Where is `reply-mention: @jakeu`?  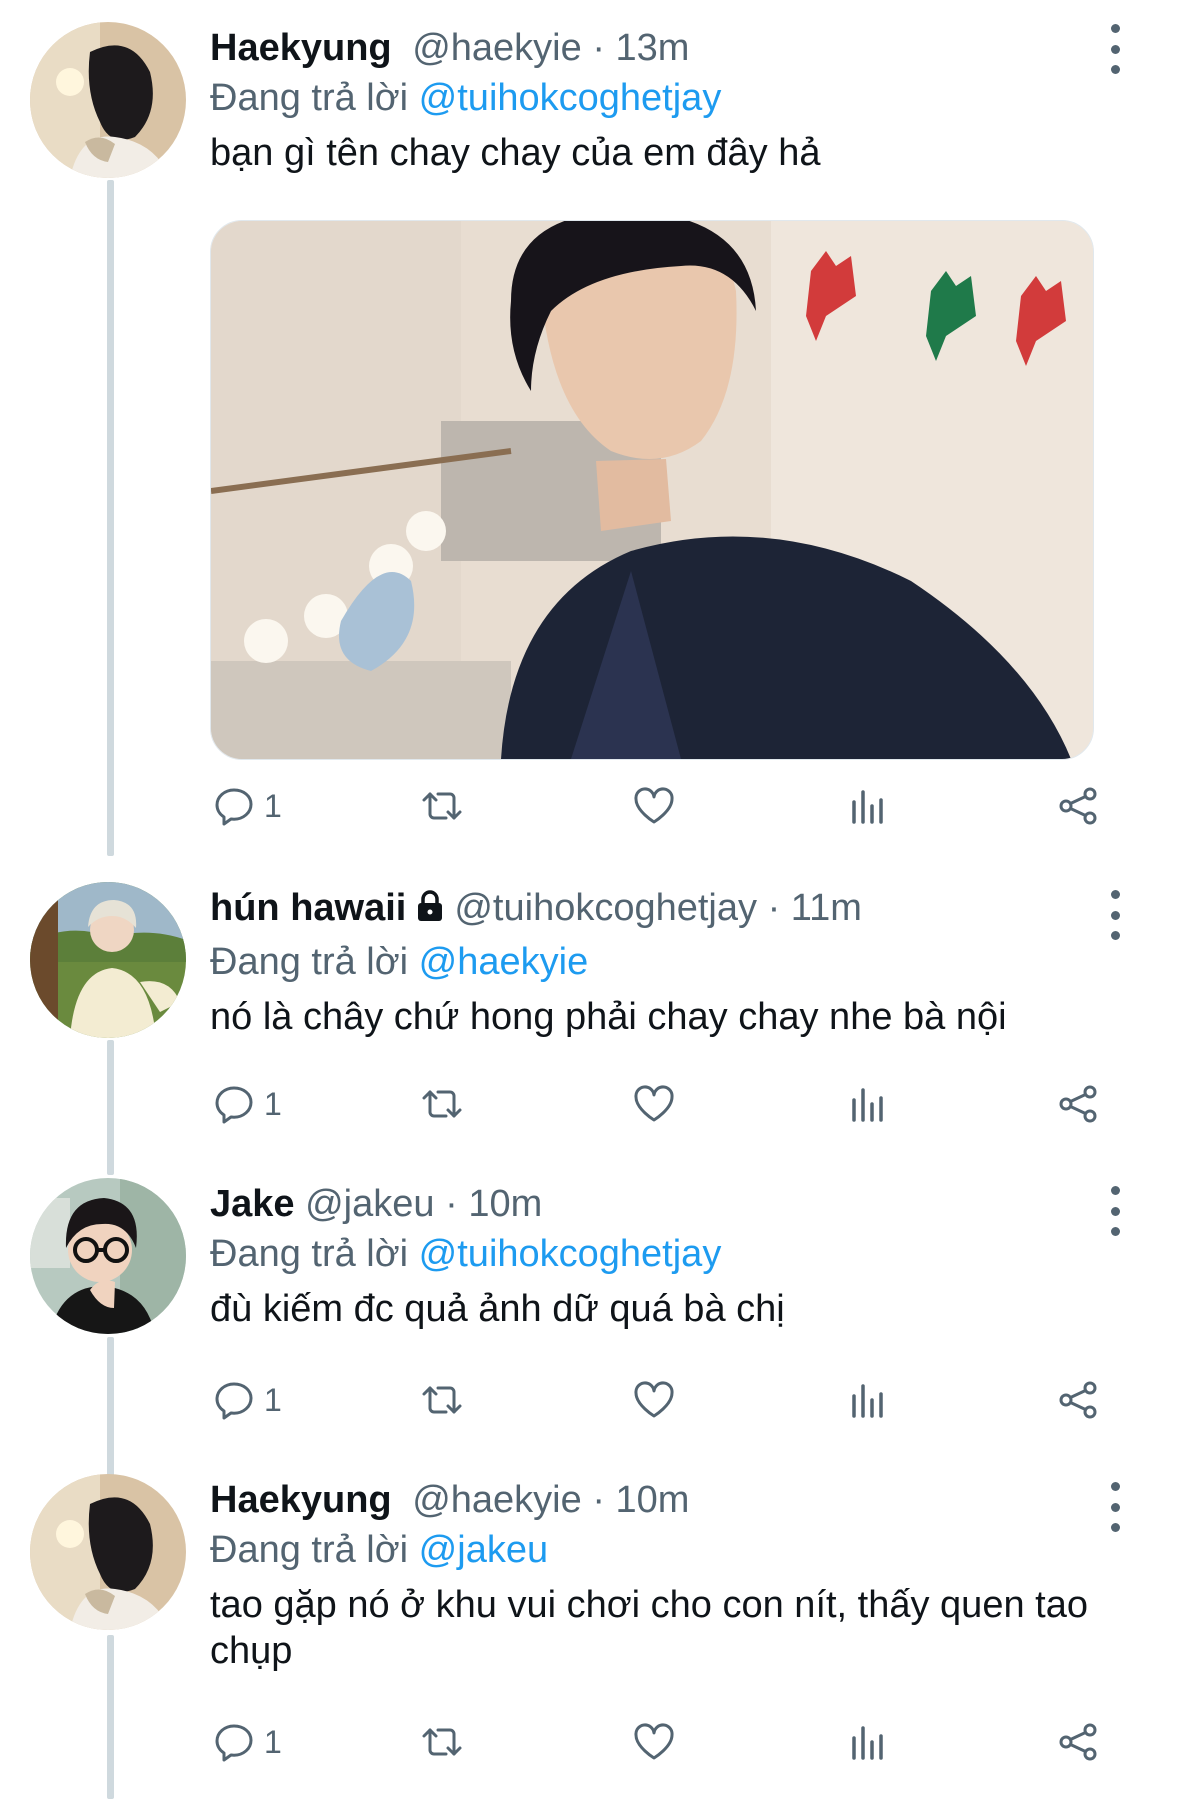
reply-mention: @jakeu is located at coordinates (483, 1550).